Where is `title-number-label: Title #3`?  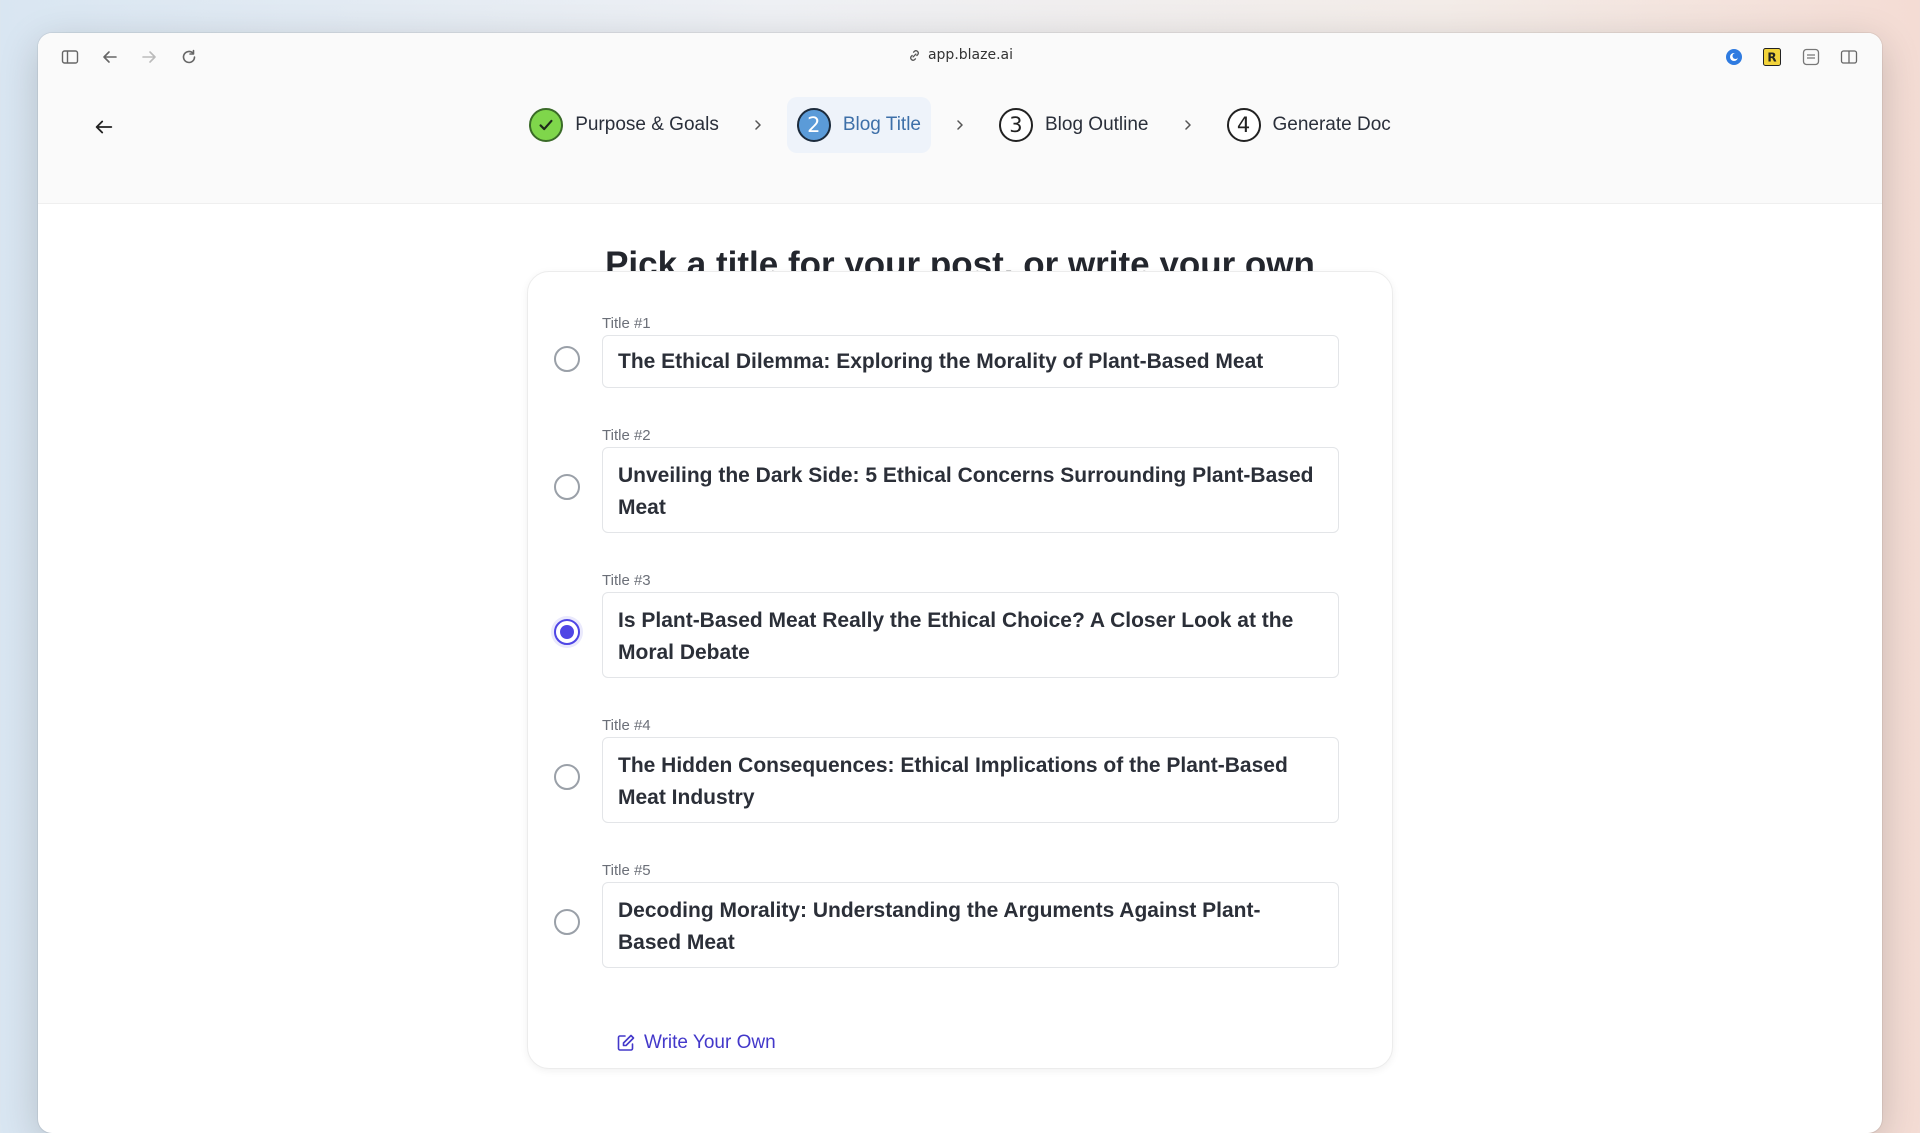 title-number-label: Title #3 is located at coordinates (626, 580).